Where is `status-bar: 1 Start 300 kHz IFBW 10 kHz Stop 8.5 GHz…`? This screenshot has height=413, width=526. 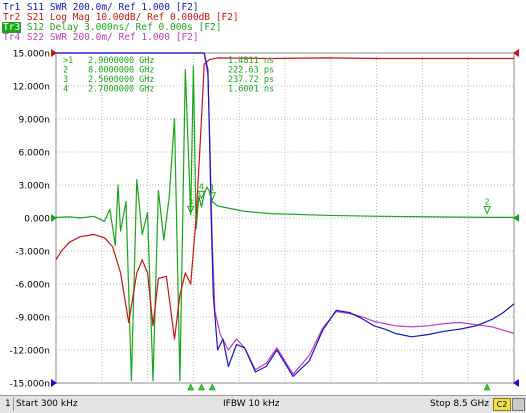 status-bar: 1 Start 300 kHz IFBW 10 kHz Stop 8.5 GHz… is located at coordinates (263, 404).